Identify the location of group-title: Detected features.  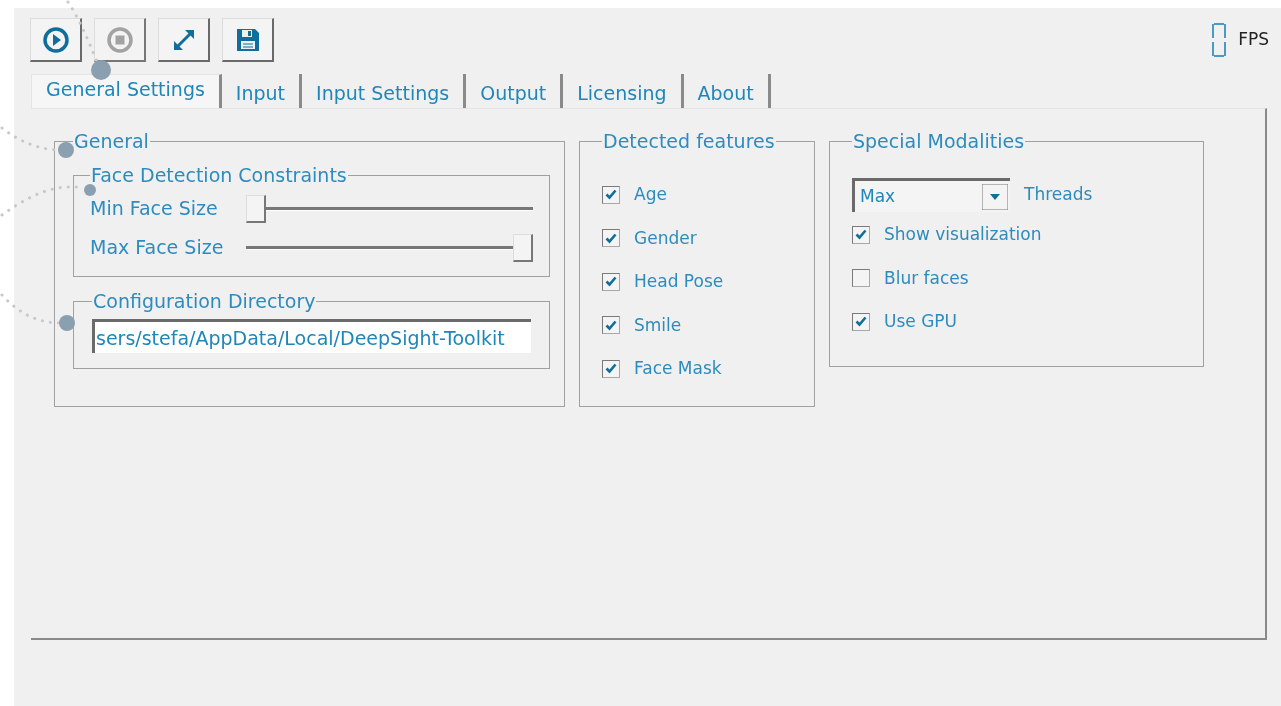
(689, 141).